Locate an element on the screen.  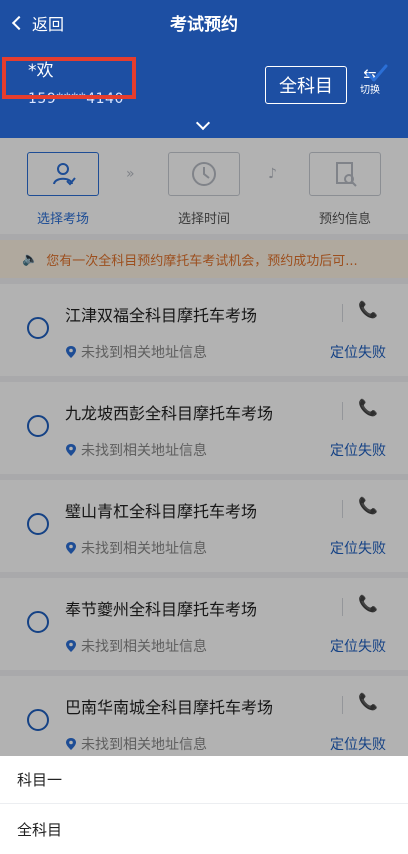
highlight-box is located at coordinates (69, 78).